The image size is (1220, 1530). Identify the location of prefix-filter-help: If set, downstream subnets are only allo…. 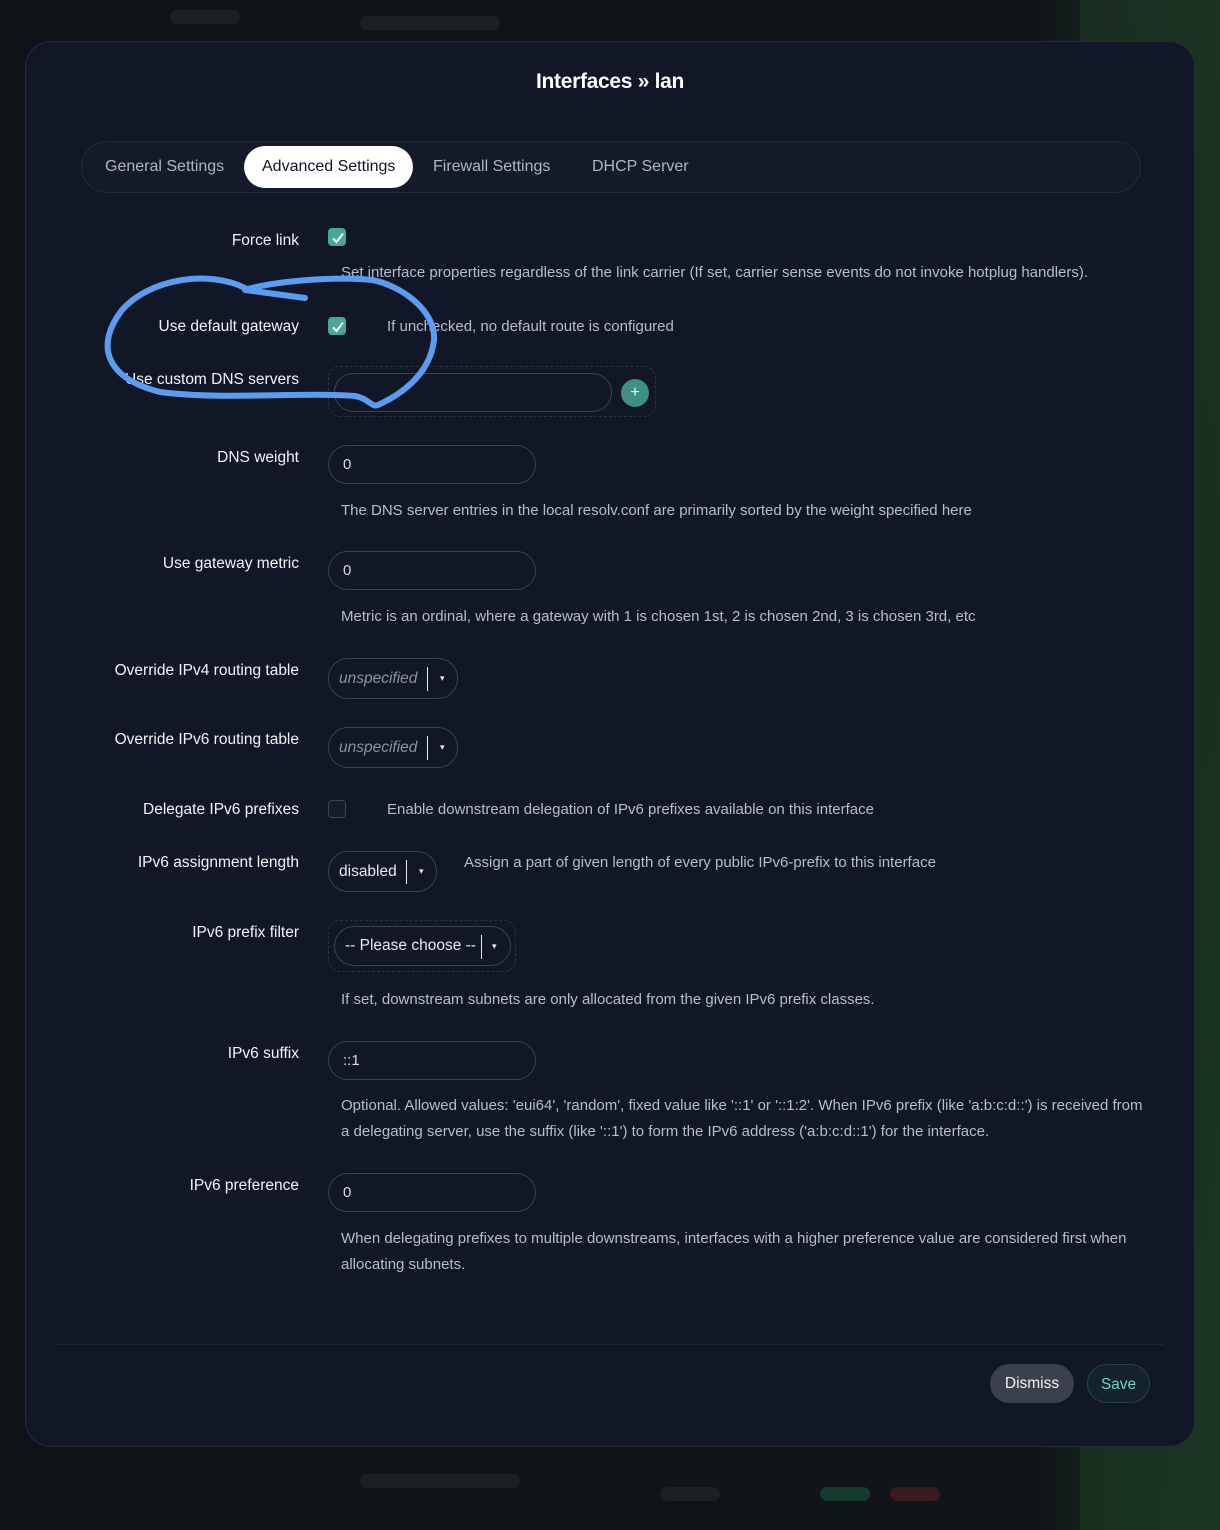
(608, 999).